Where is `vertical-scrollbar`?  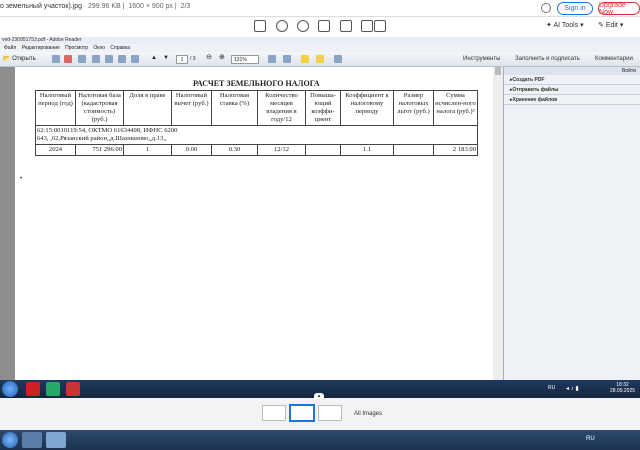 vertical-scrollbar is located at coordinates (498, 223).